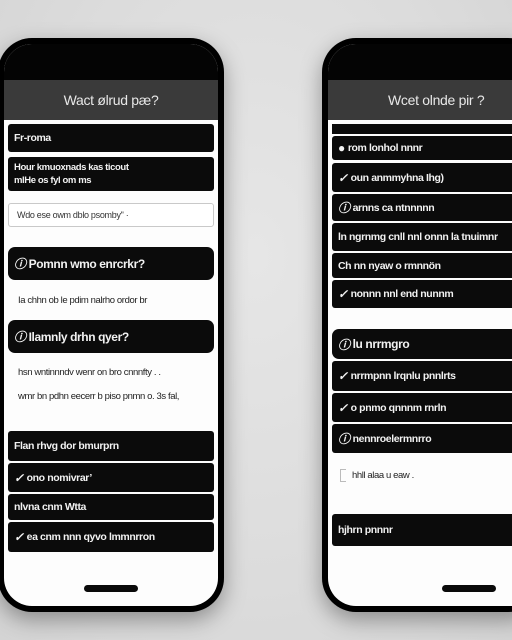  What do you see at coordinates (422, 129) in the screenshot?
I see `divider-bar` at bounding box center [422, 129].